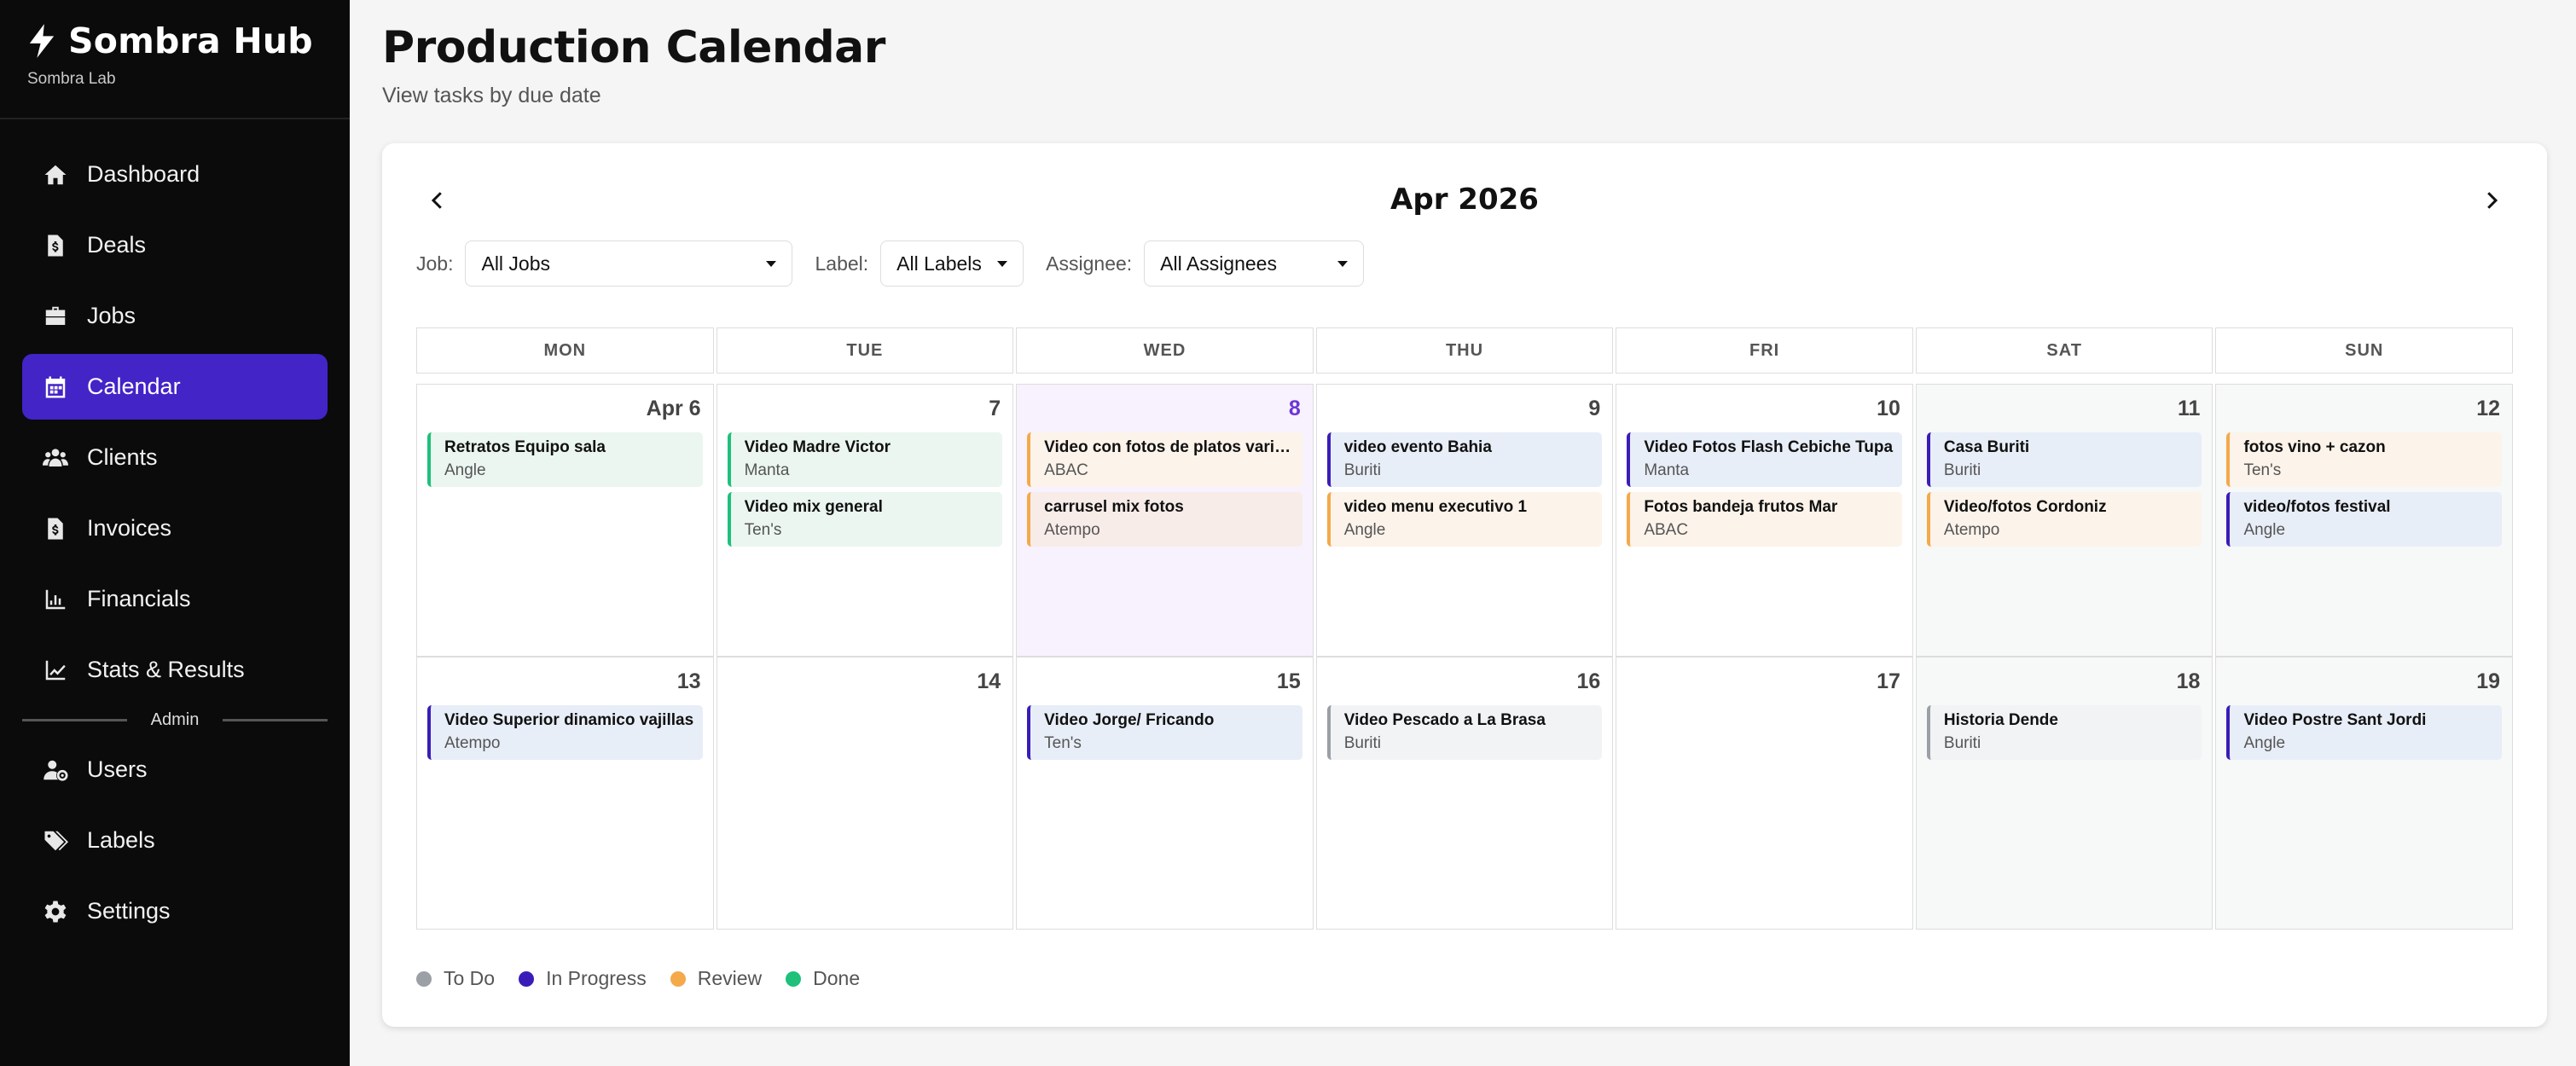  I want to click on task-event: fotos vino + cazon Ten's, so click(2364, 459).